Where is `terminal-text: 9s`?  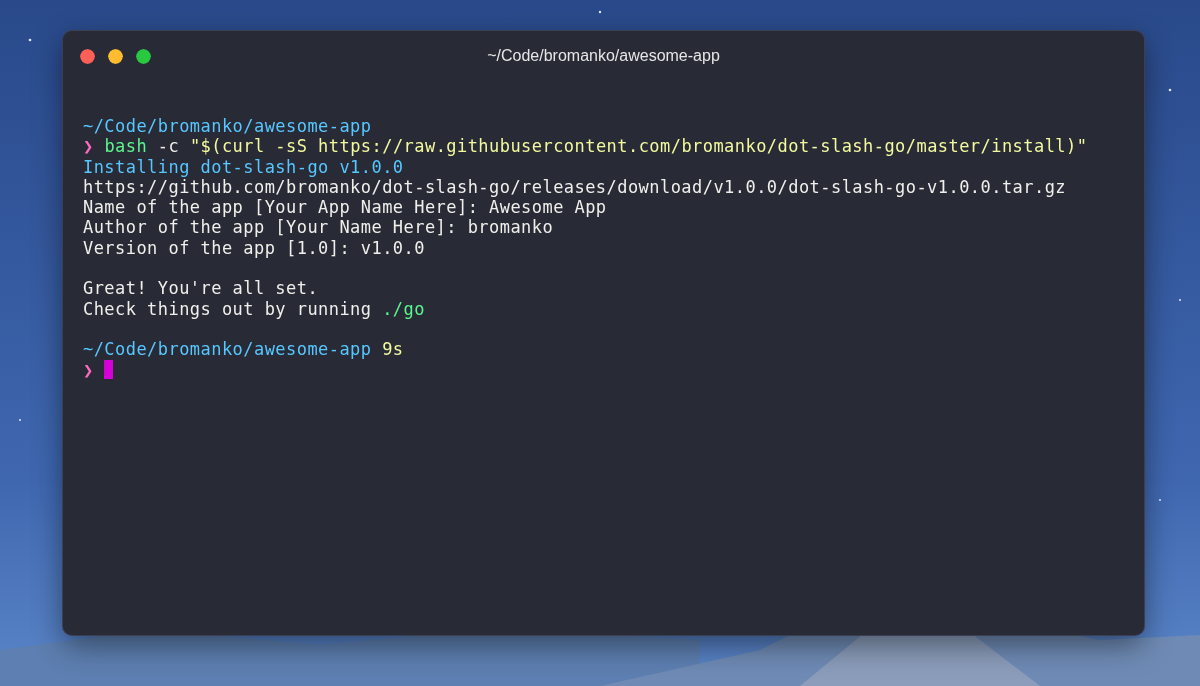 terminal-text: 9s is located at coordinates (393, 349).